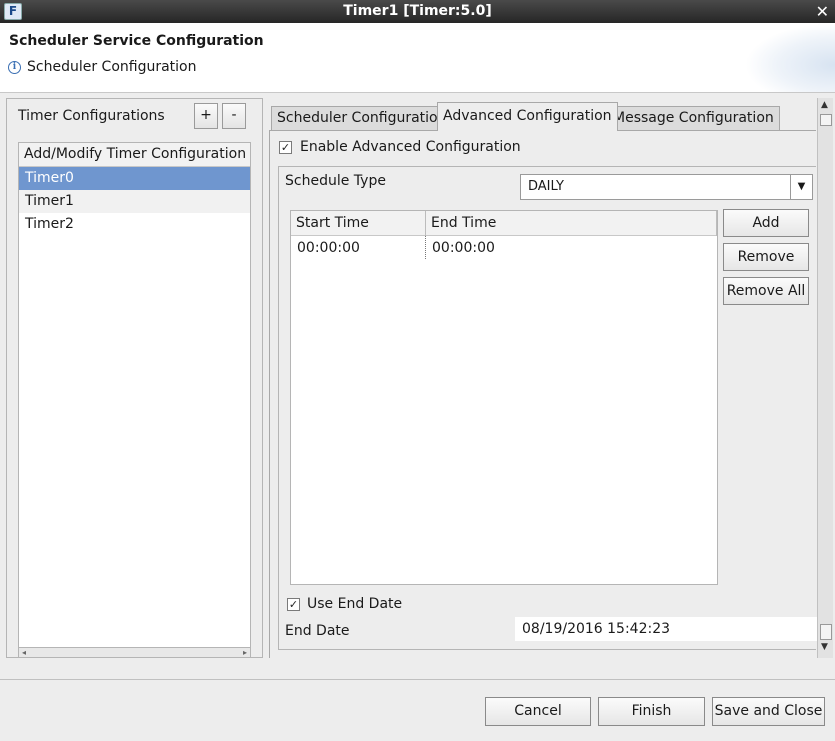 Image resolution: width=835 pixels, height=741 pixels. What do you see at coordinates (245, 652) in the screenshot?
I see `scroll-right-icon: ▸` at bounding box center [245, 652].